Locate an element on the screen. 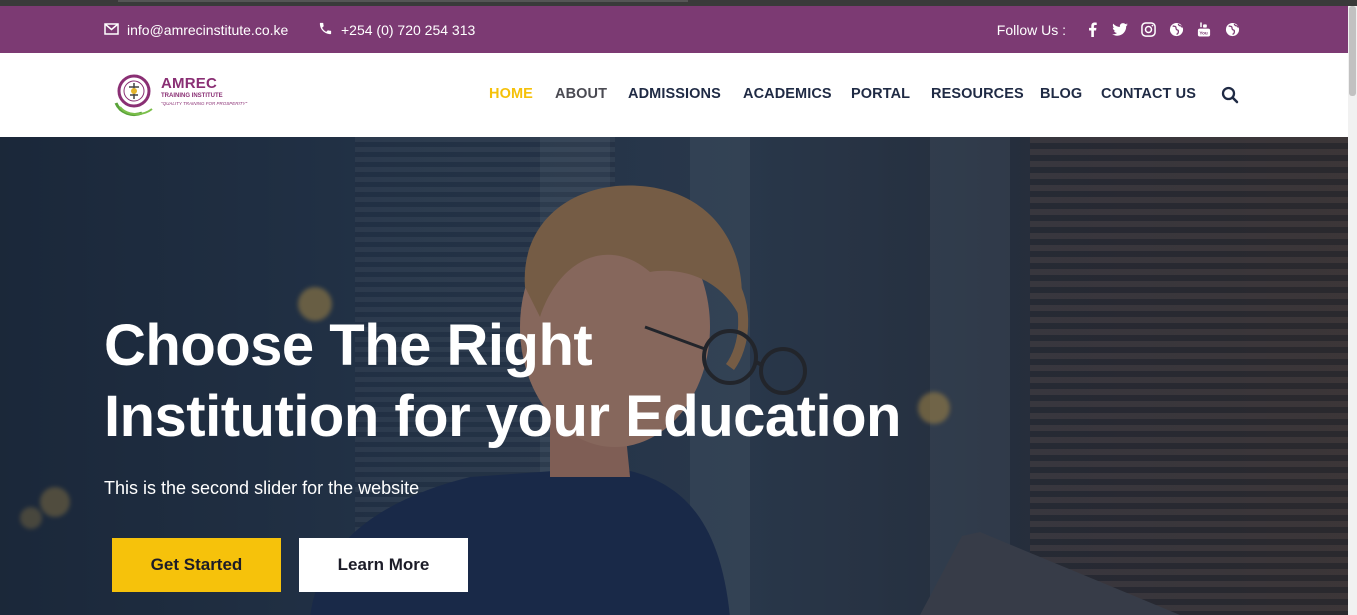  nav-portal: PORTAL is located at coordinates (880, 94).